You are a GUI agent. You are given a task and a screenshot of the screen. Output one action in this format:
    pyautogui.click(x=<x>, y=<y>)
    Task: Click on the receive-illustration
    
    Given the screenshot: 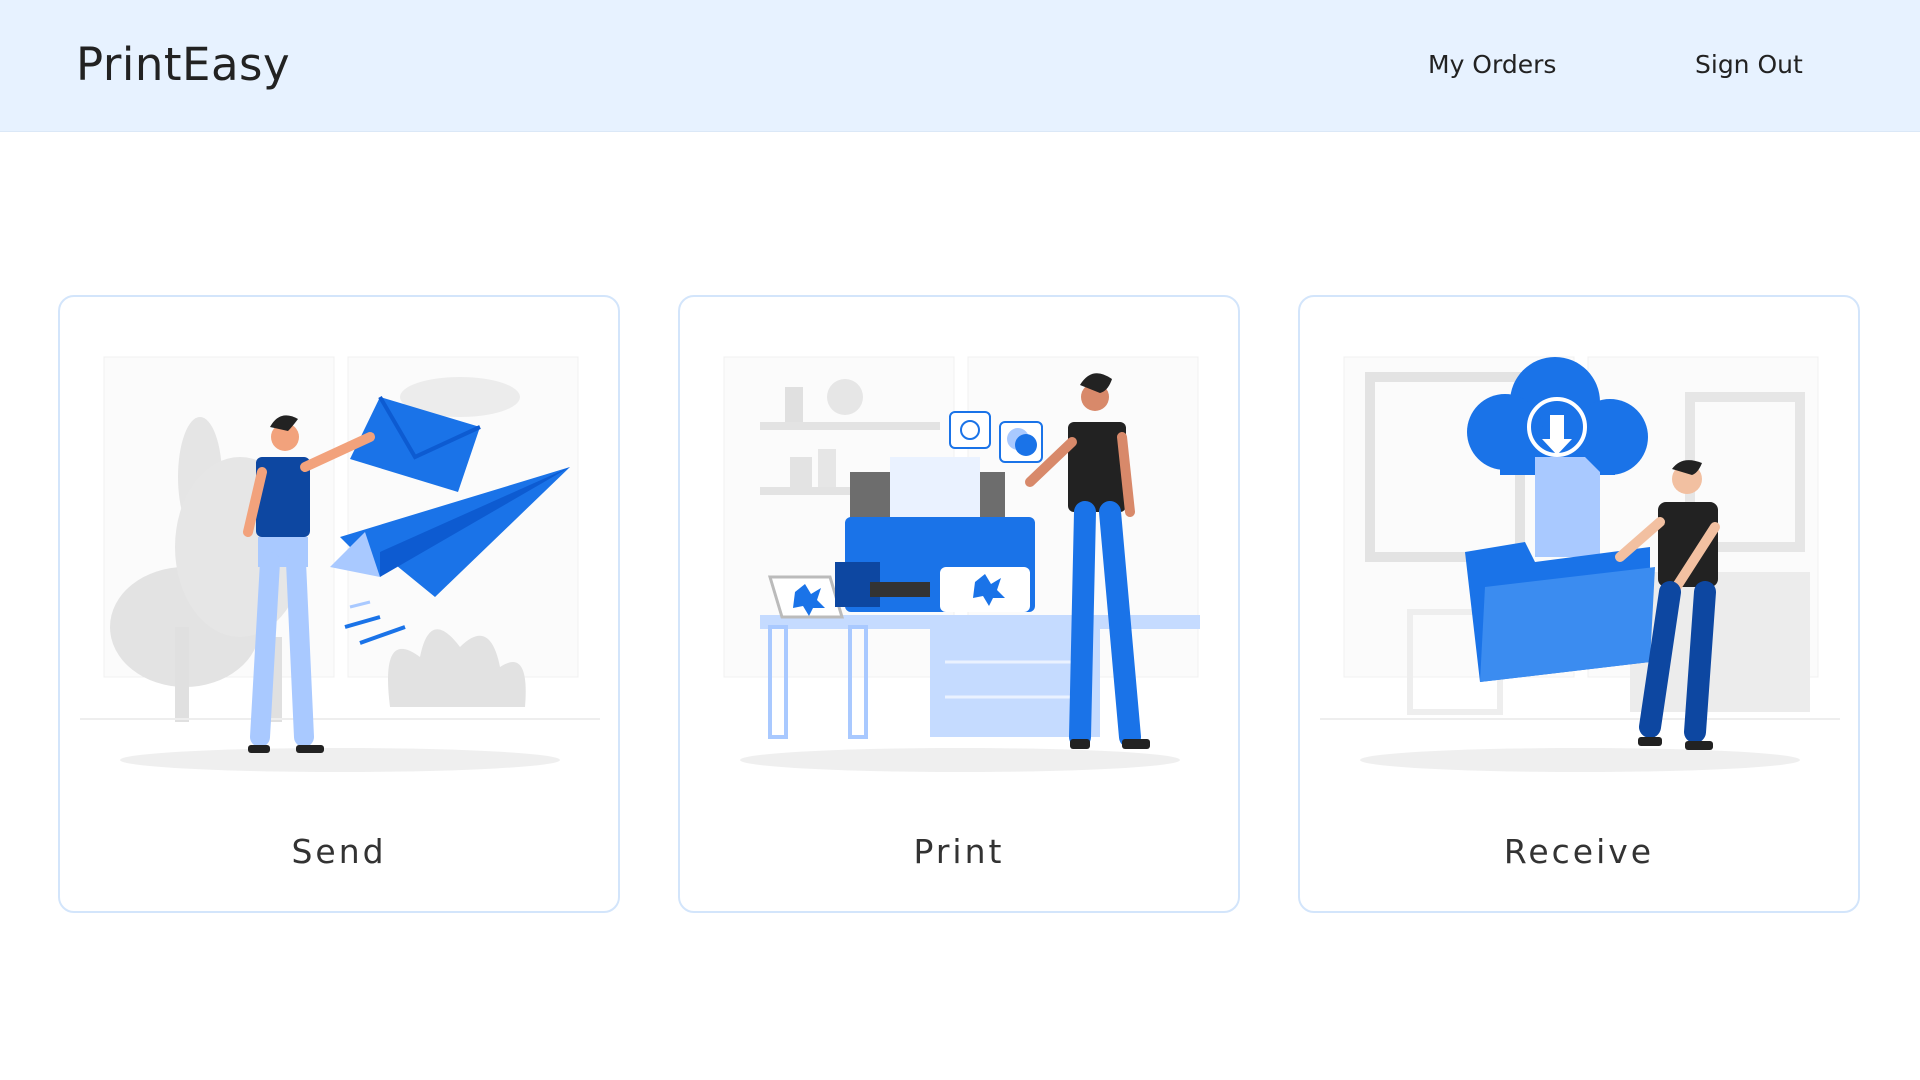 What is the action you would take?
    pyautogui.click(x=1580, y=564)
    